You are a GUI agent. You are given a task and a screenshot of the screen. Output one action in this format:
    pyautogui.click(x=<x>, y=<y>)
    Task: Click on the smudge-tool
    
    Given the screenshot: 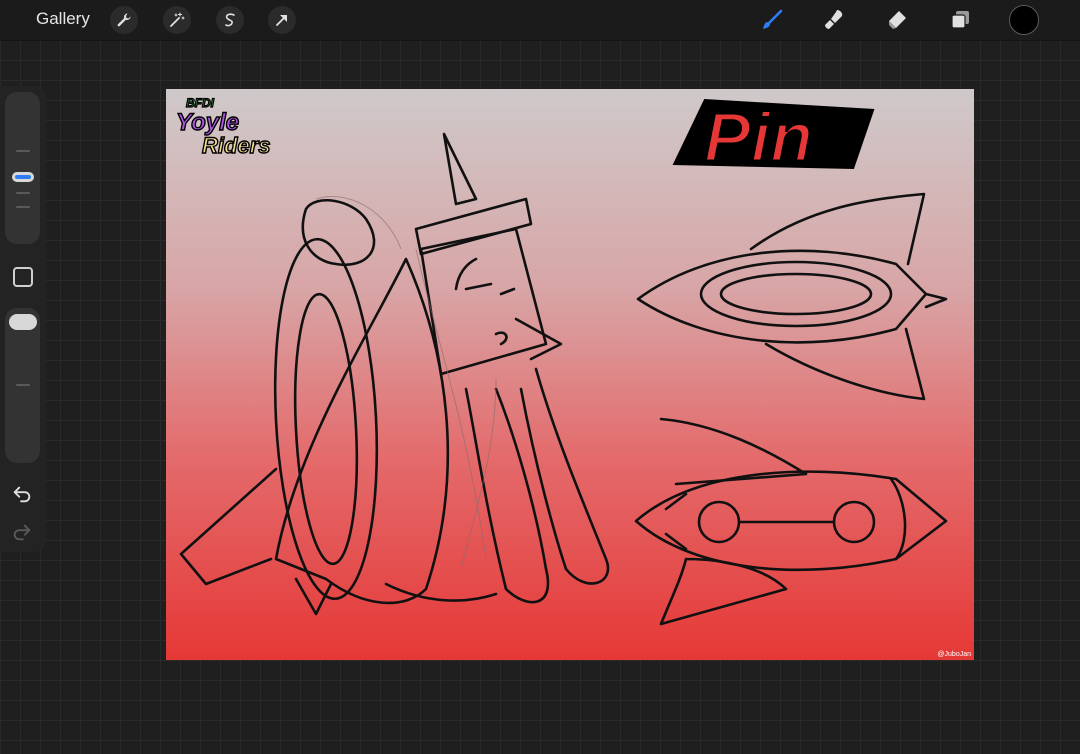 What is the action you would take?
    pyautogui.click(x=834, y=20)
    